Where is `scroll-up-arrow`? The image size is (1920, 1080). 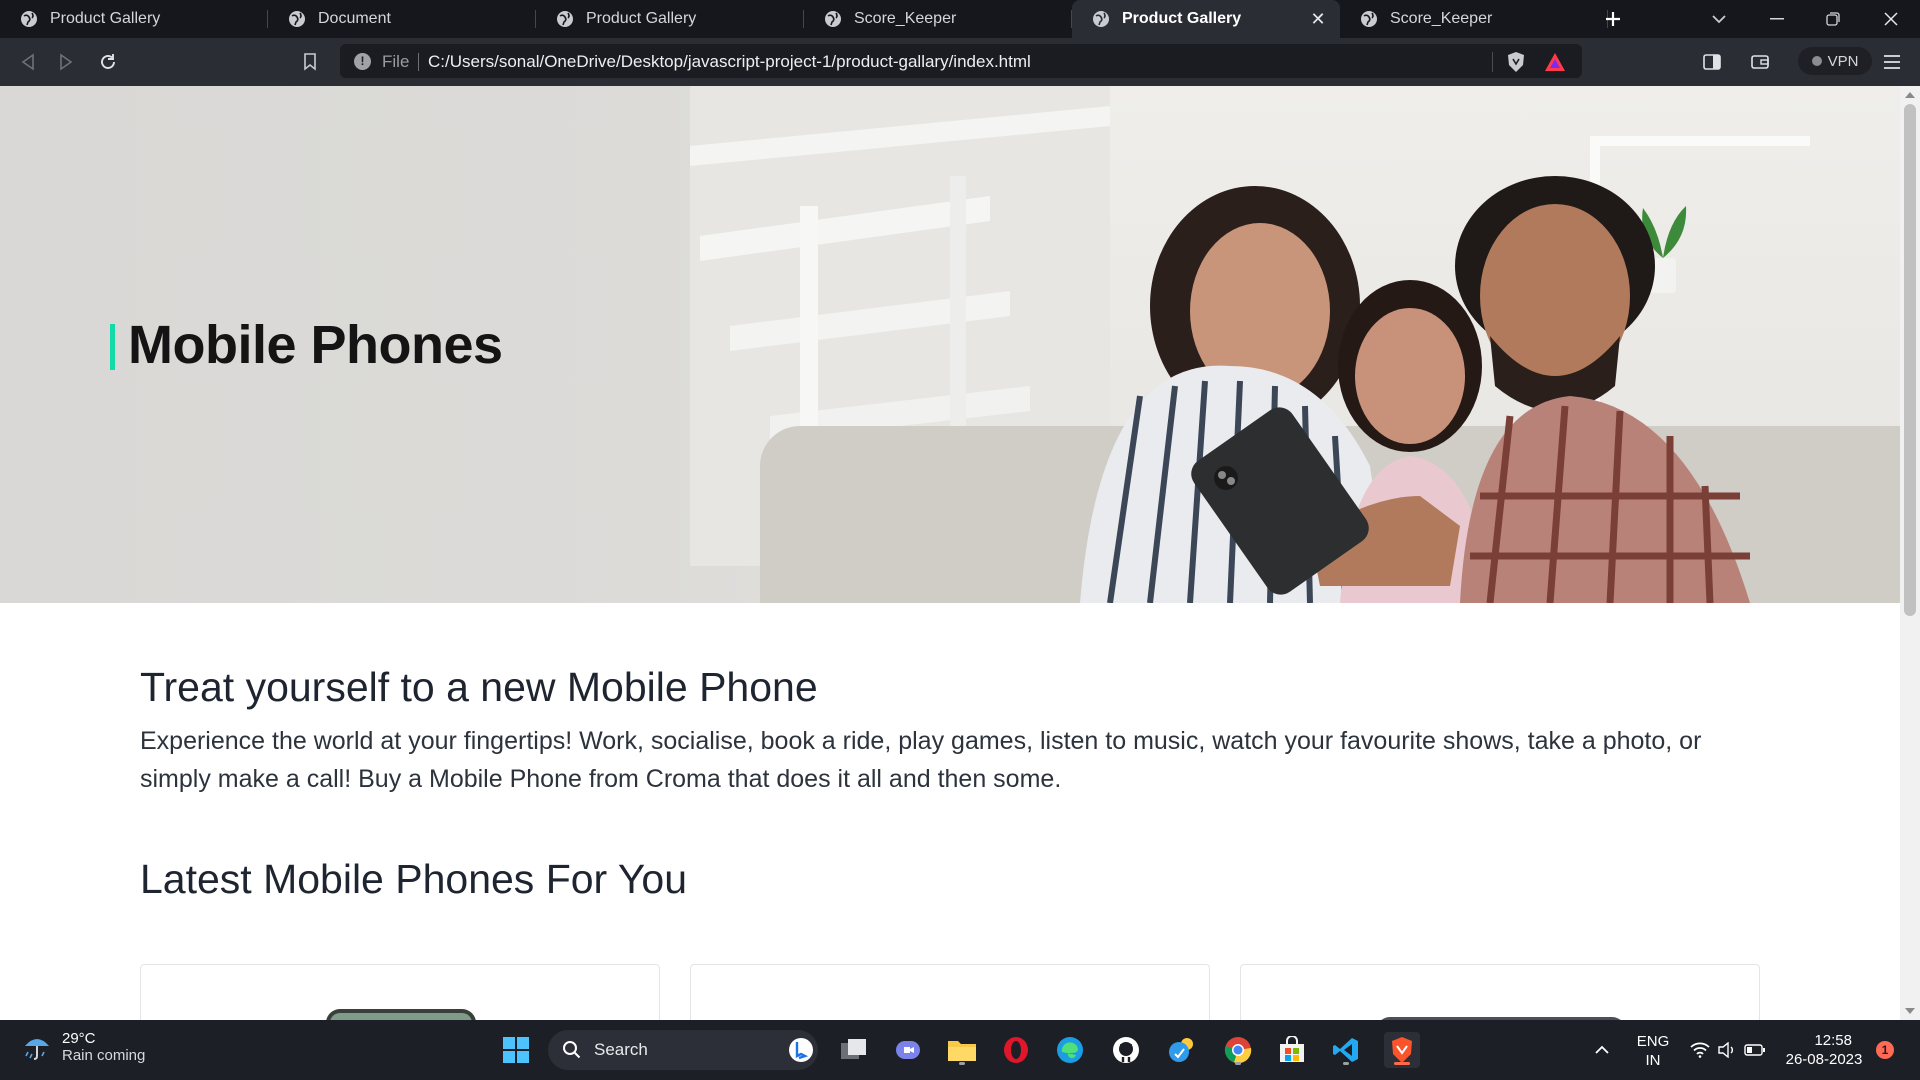 scroll-up-arrow is located at coordinates (1910, 95).